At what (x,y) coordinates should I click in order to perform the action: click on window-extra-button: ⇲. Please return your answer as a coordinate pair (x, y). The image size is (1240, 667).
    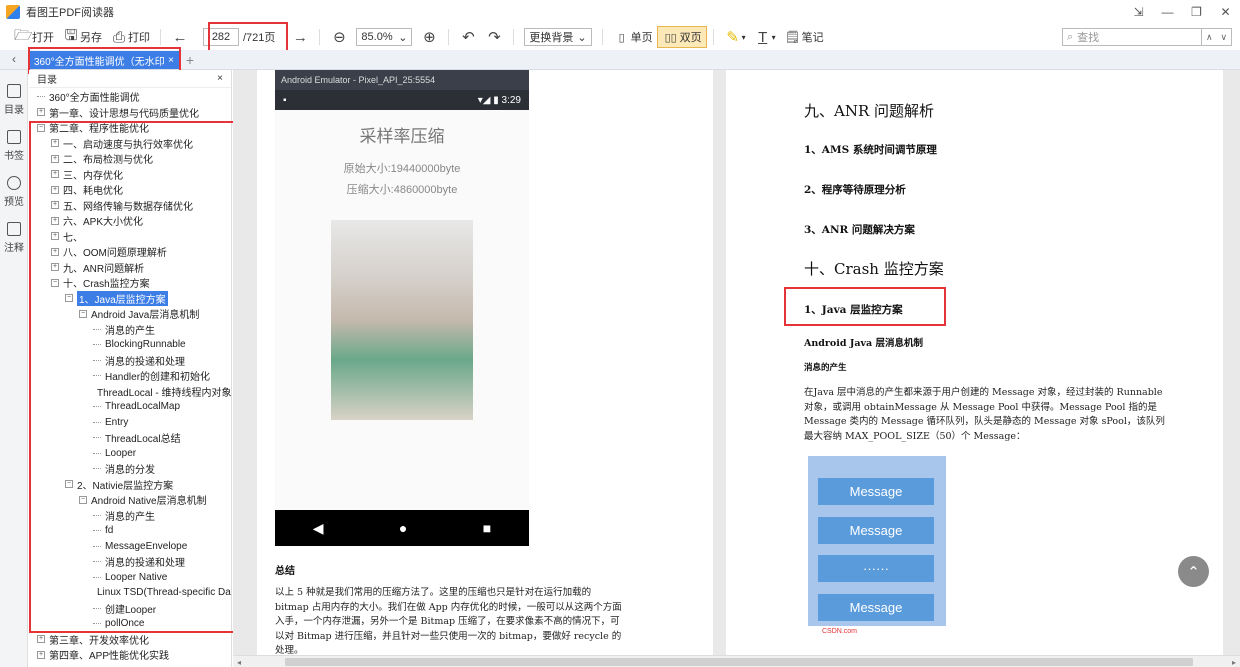
    Looking at the image, I should click on (1138, 12).